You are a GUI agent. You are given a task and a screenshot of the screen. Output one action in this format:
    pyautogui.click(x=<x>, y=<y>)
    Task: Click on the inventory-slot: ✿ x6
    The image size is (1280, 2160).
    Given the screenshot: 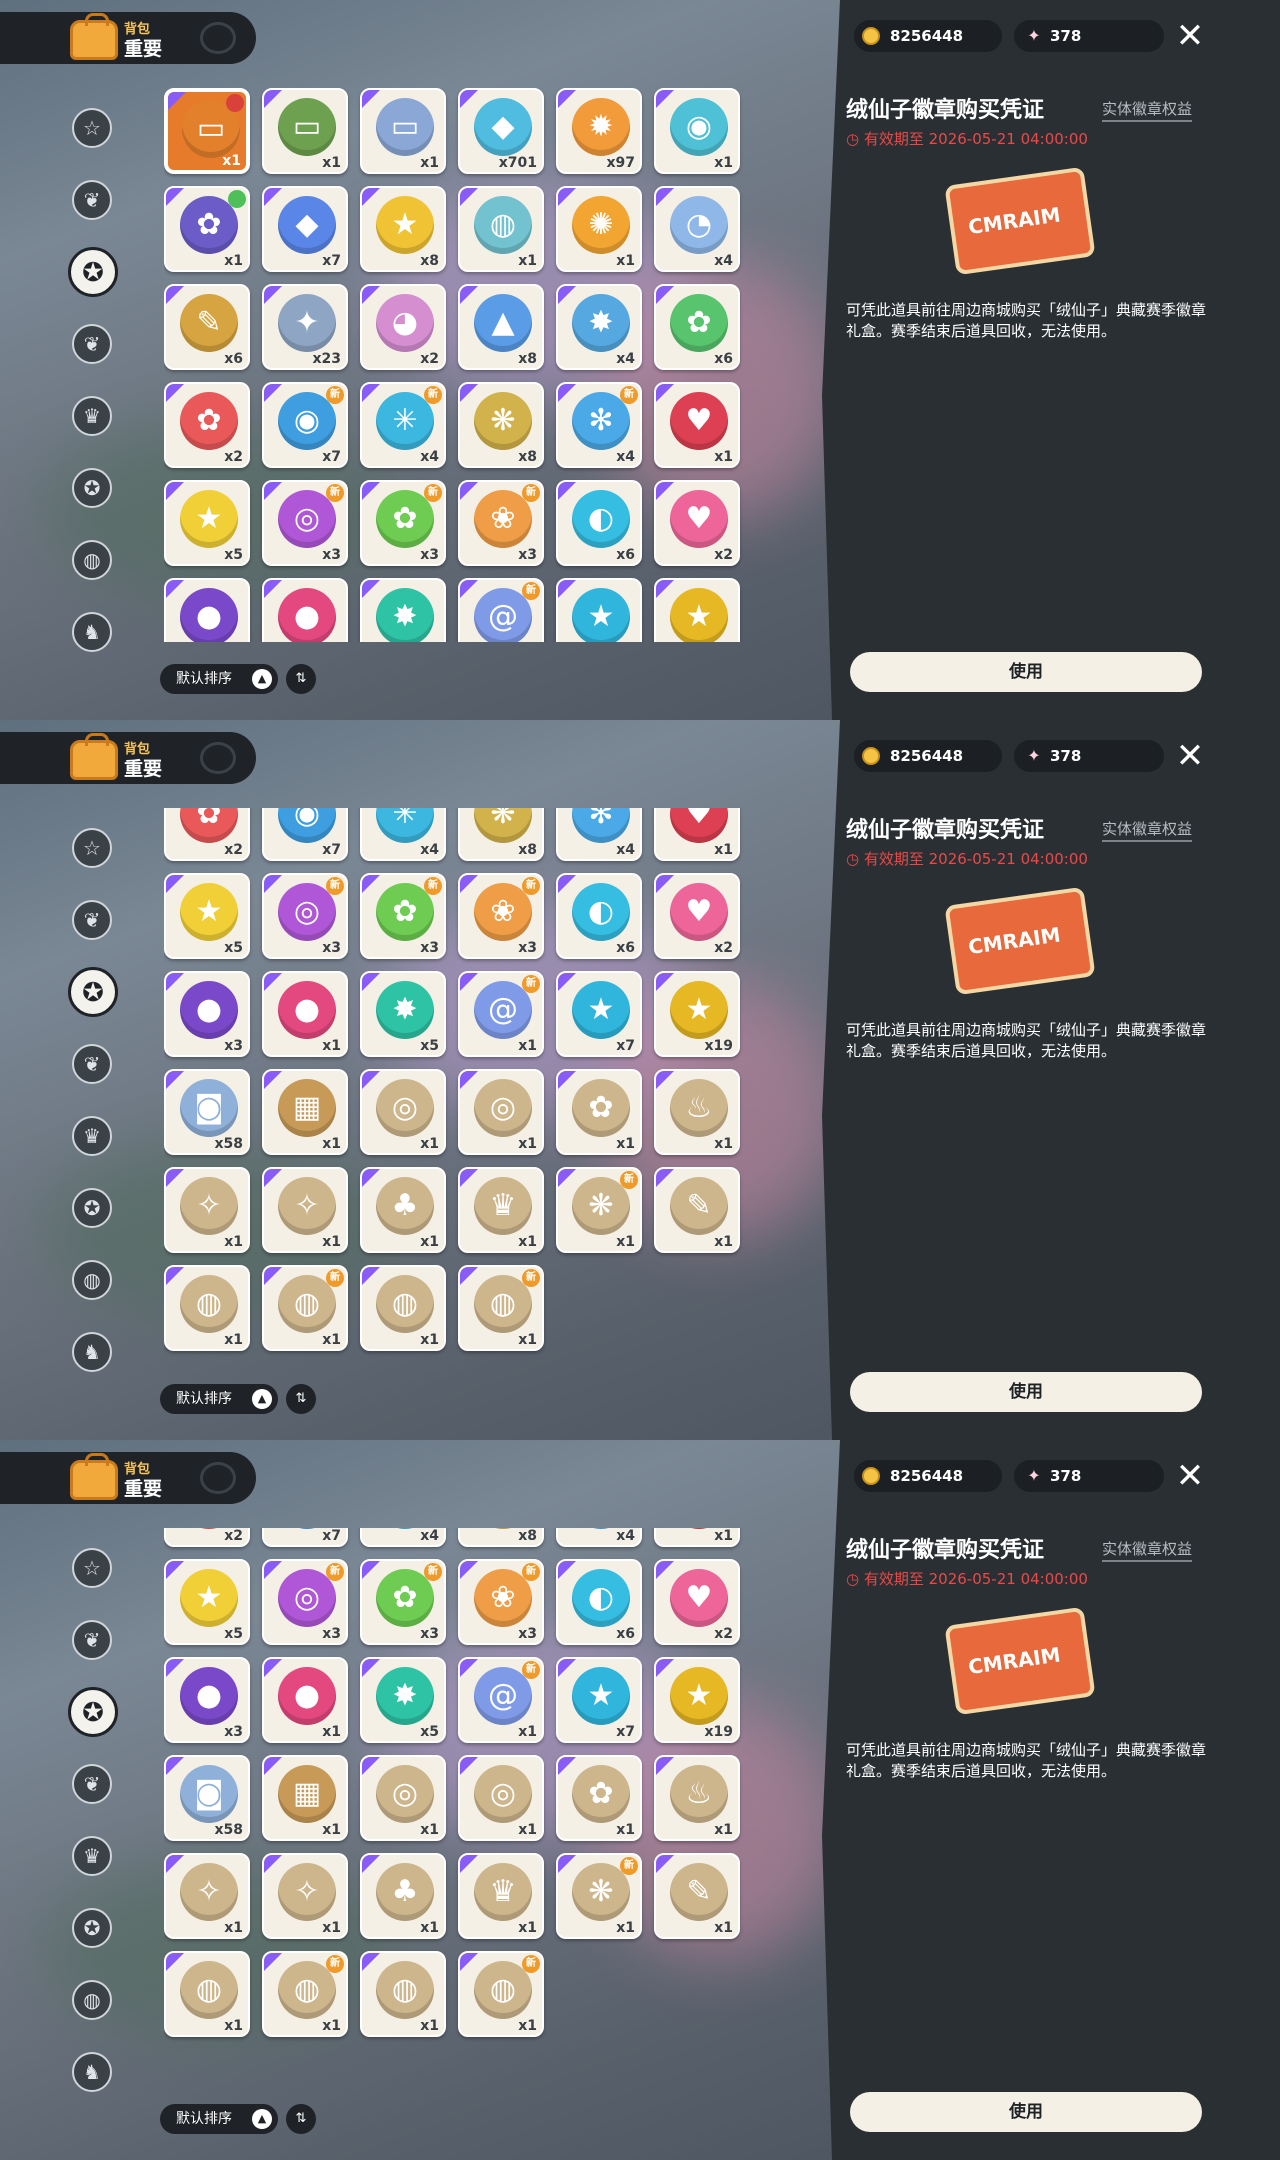 What is the action you would take?
    pyautogui.click(x=697, y=327)
    